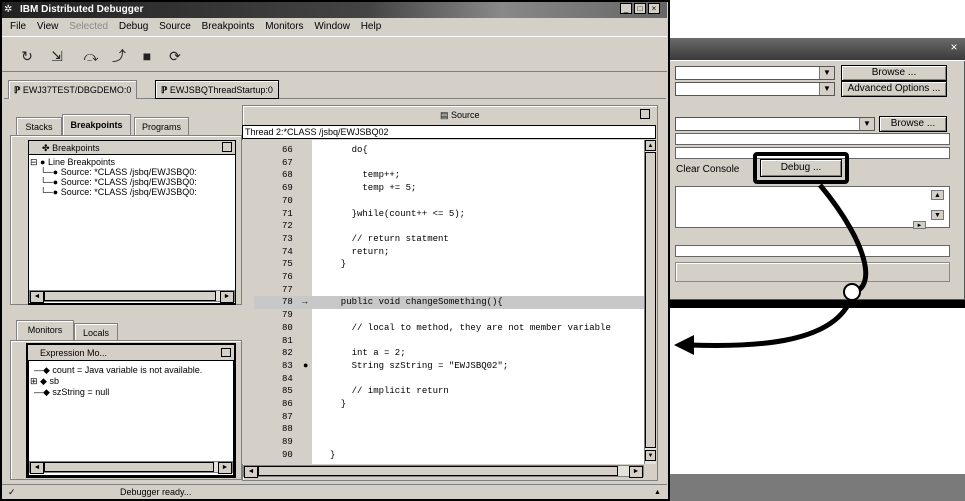 This screenshot has height=501, width=965. I want to click on dialog-combo-3: ▼, so click(775, 124).